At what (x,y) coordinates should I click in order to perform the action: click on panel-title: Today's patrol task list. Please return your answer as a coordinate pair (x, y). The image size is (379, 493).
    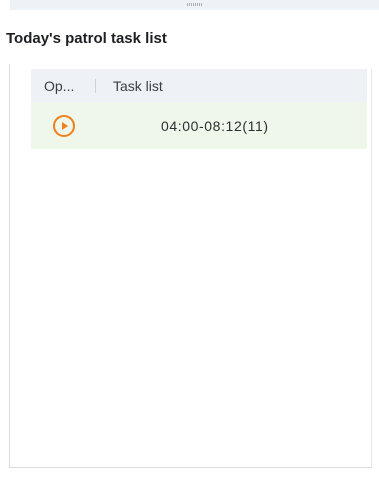
    Looking at the image, I should click on (86, 38).